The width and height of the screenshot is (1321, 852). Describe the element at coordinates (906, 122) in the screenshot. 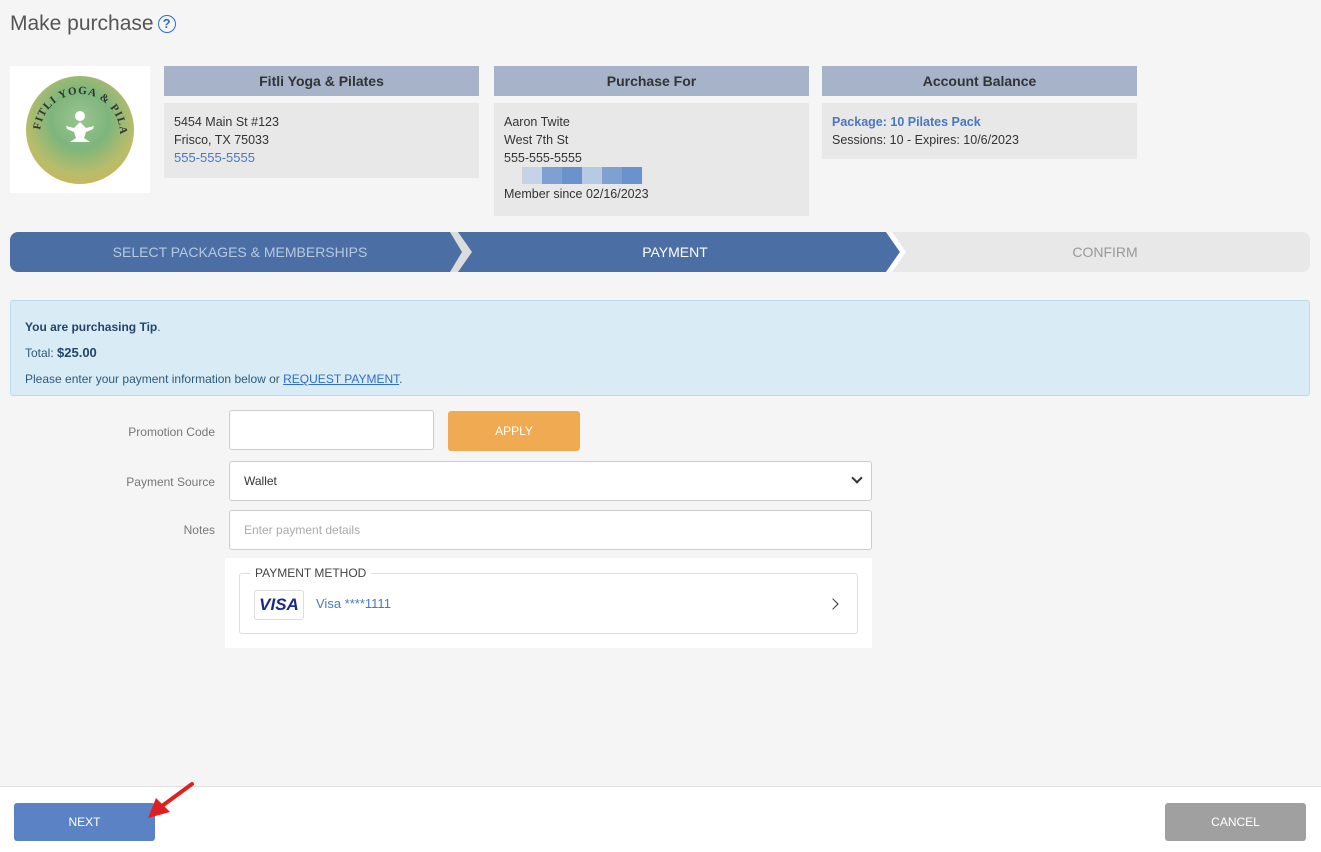

I see `package-name: Package: 10 Pilates Pack` at that location.